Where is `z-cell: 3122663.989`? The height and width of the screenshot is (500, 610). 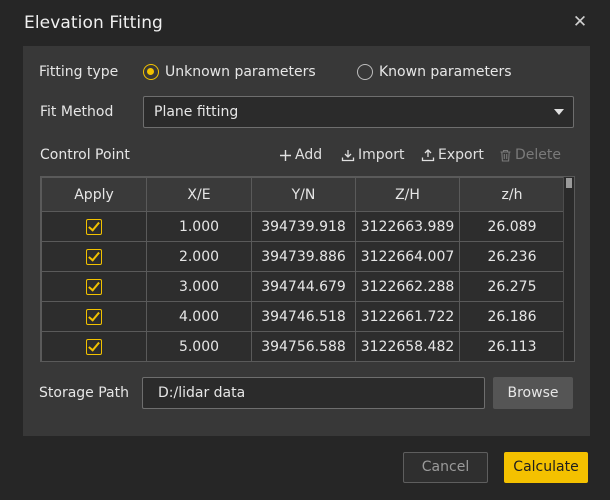
z-cell: 3122663.989 is located at coordinates (407, 226).